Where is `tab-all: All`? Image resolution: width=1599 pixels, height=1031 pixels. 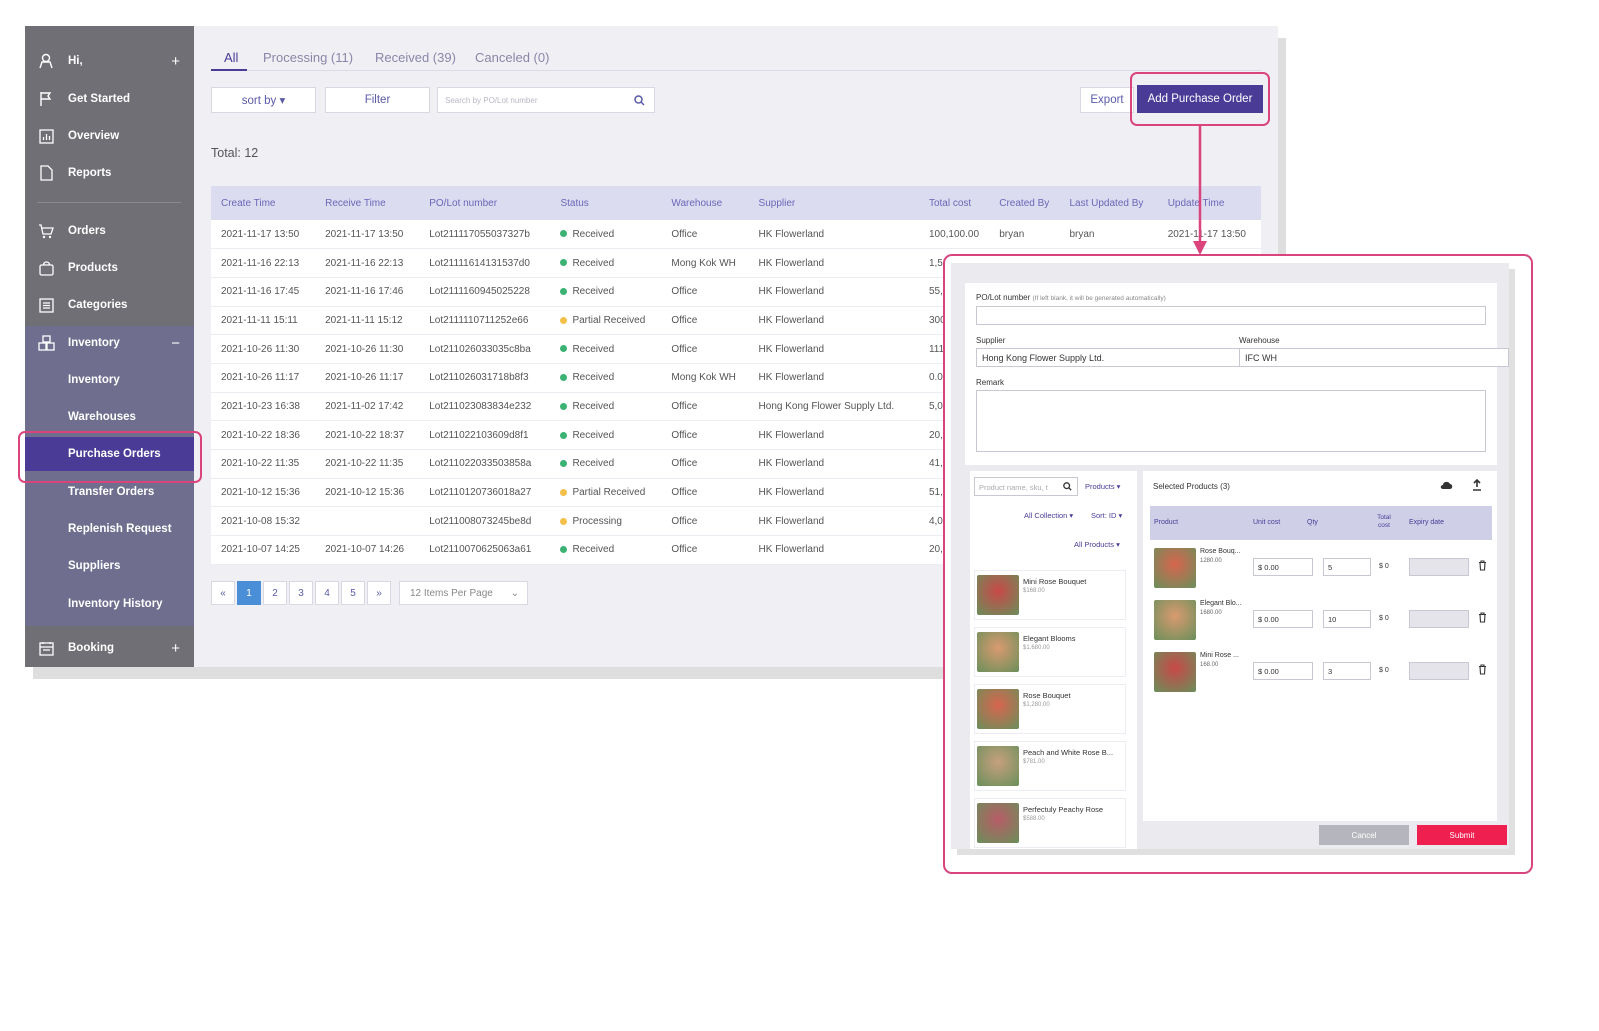
tab-all: All is located at coordinates (231, 57).